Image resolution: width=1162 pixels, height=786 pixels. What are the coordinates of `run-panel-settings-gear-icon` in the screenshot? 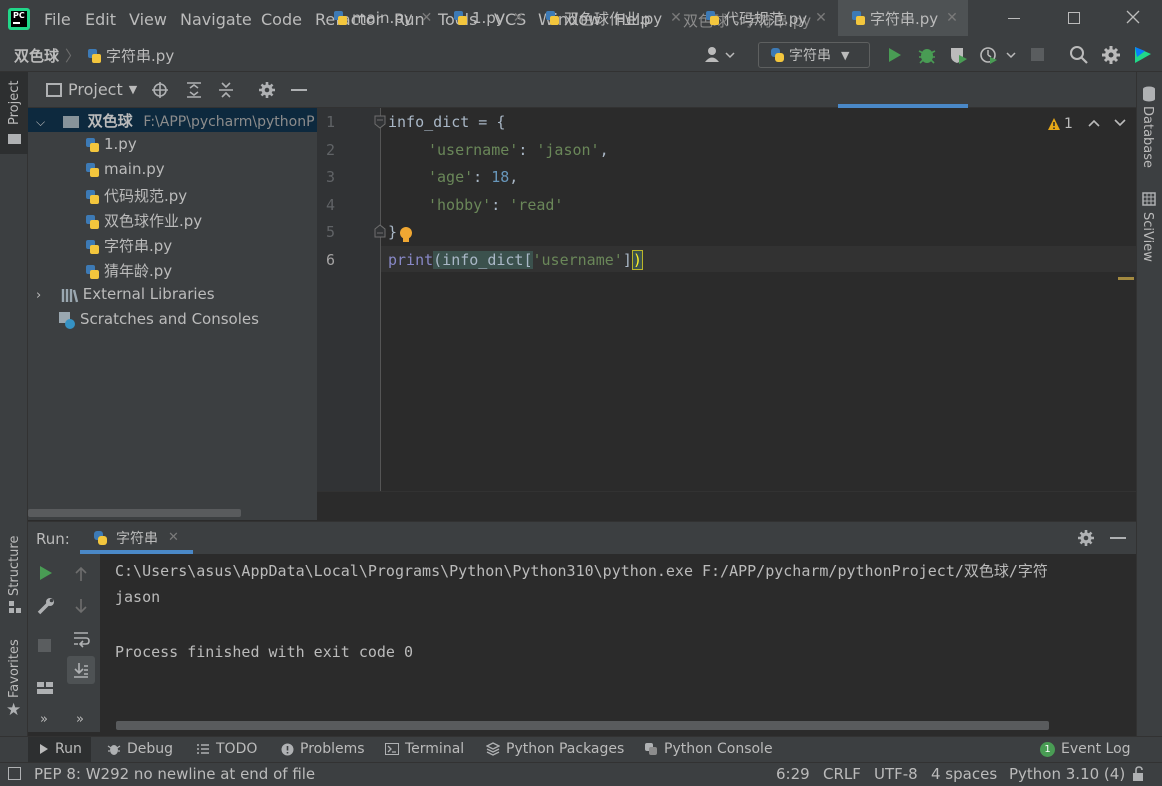 It's located at (1086, 538).